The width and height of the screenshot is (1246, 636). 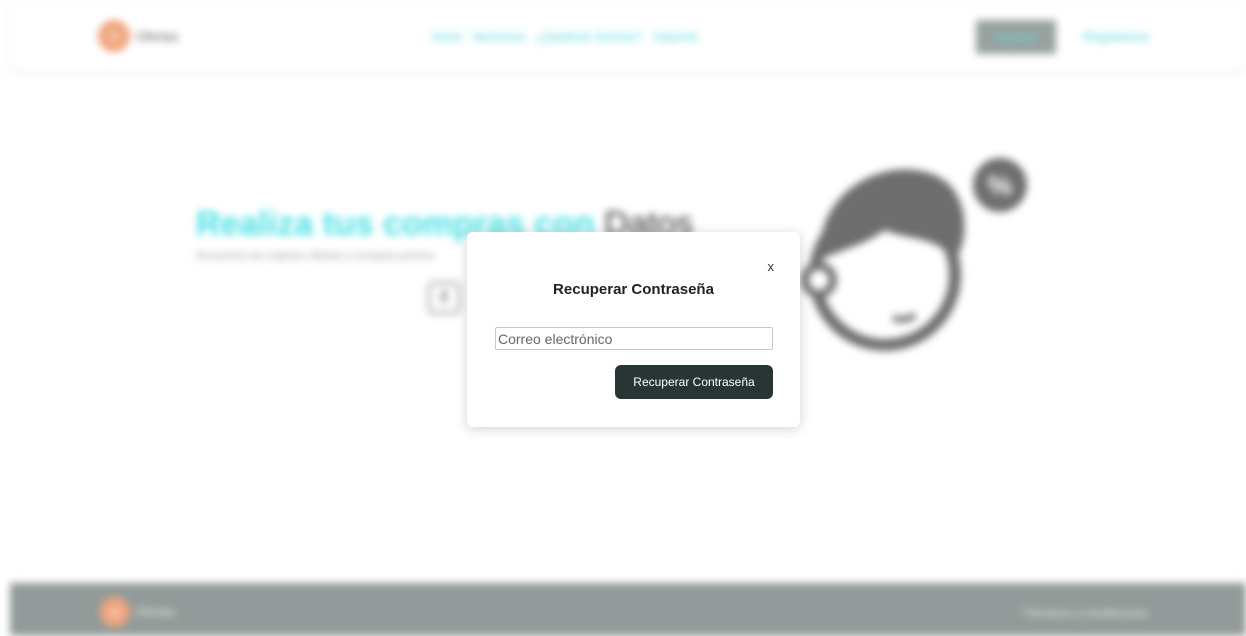 What do you see at coordinates (771, 266) in the screenshot?
I see `close-icon: x` at bounding box center [771, 266].